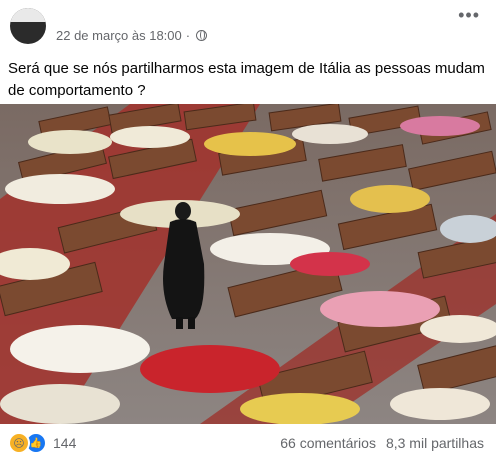  What do you see at coordinates (202, 35) in the screenshot?
I see `globe-icon` at bounding box center [202, 35].